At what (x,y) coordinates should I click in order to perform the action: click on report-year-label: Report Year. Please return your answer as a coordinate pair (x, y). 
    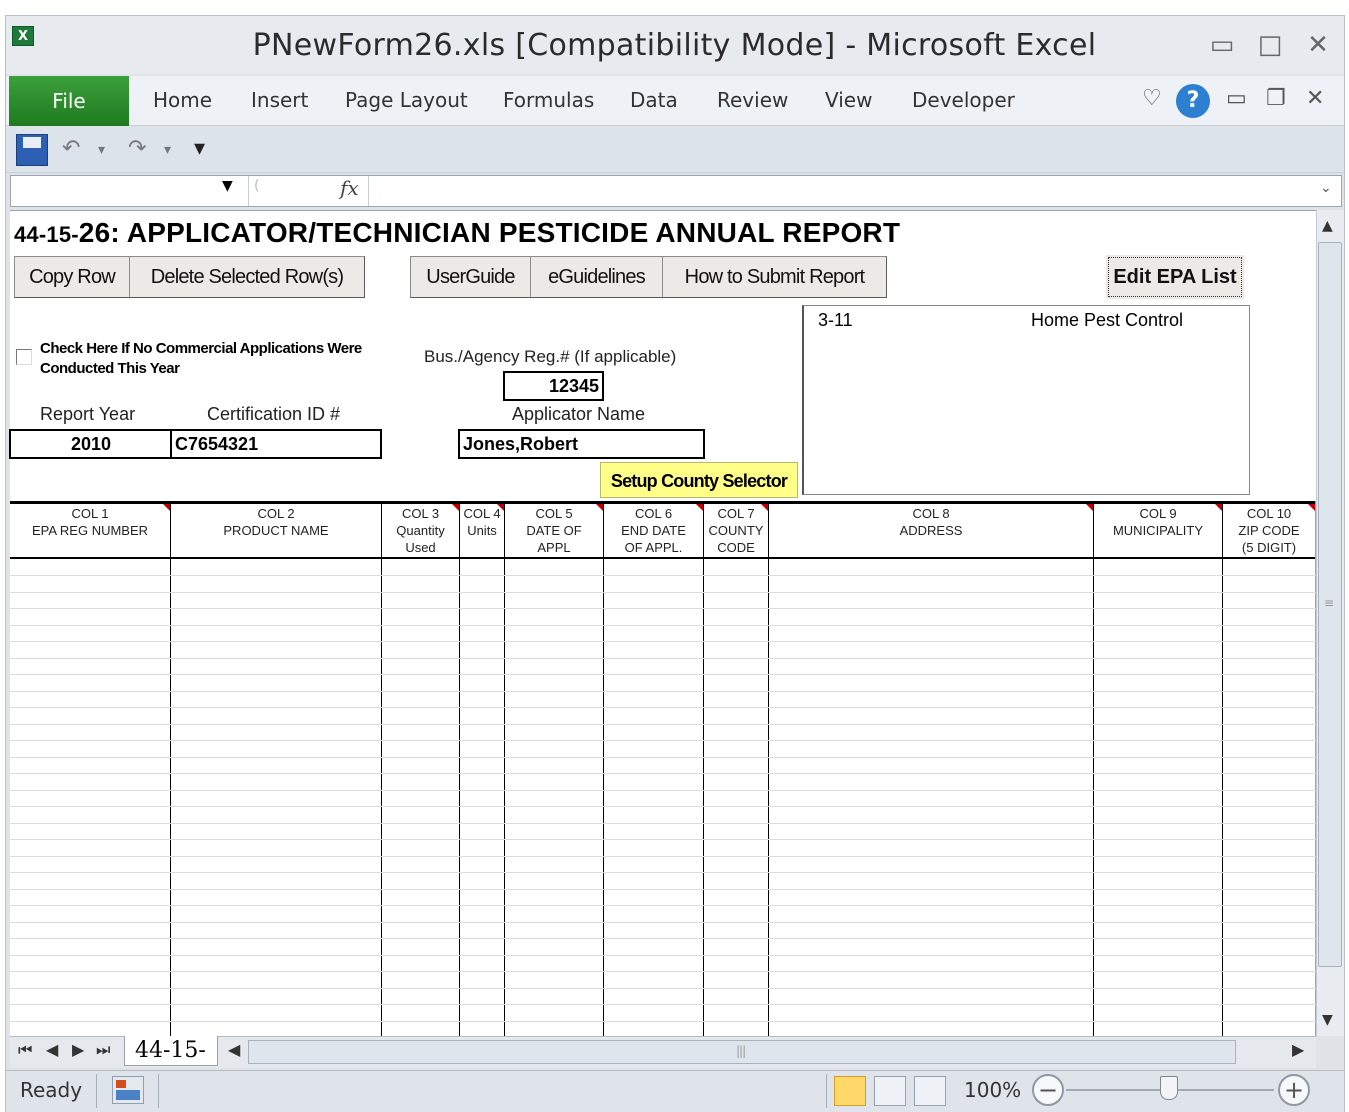
    Looking at the image, I should click on (88, 414).